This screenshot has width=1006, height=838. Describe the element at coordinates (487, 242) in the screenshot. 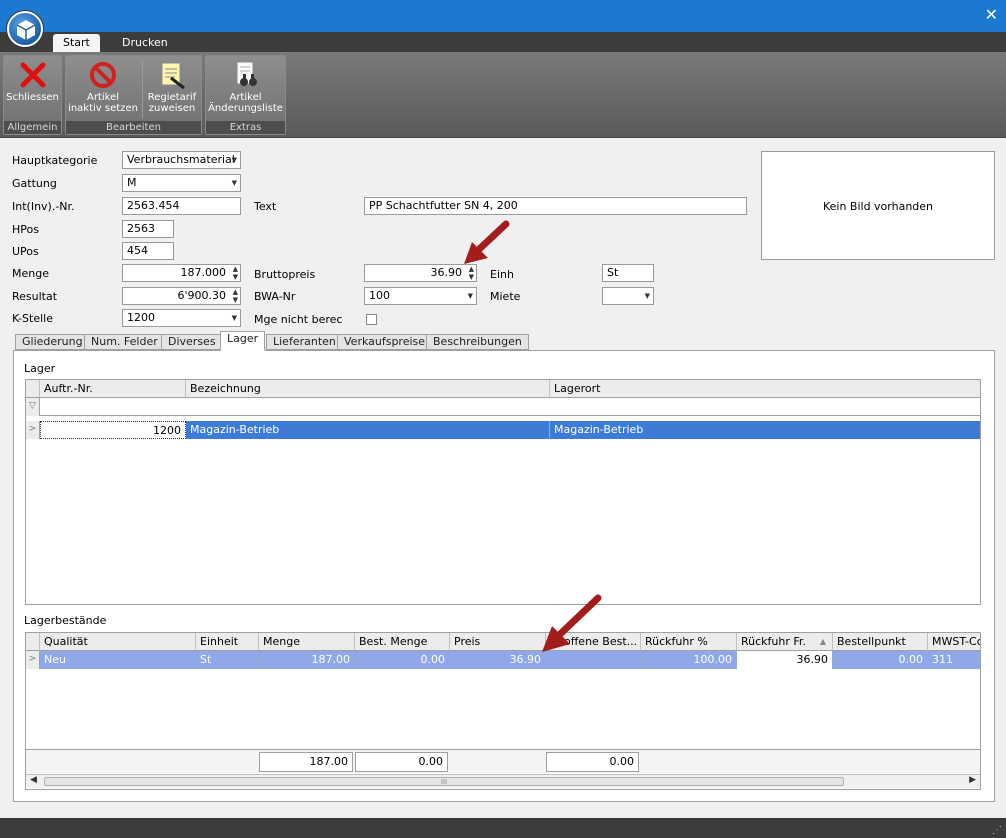

I see `annotation-arrow-icon` at that location.